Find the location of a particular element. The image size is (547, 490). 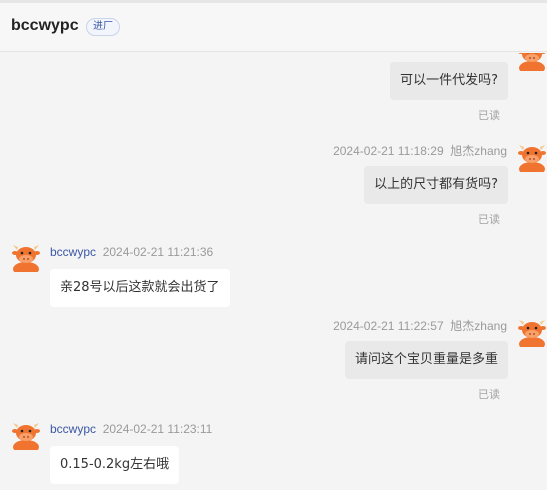

message-time: 2024-02-21 11:21:36 is located at coordinates (158, 252).